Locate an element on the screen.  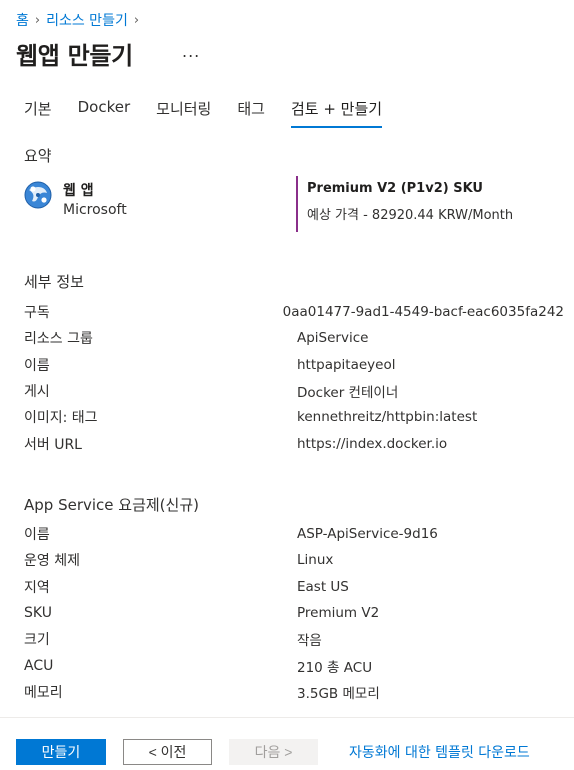
row-value: East US is located at coordinates (323, 586).